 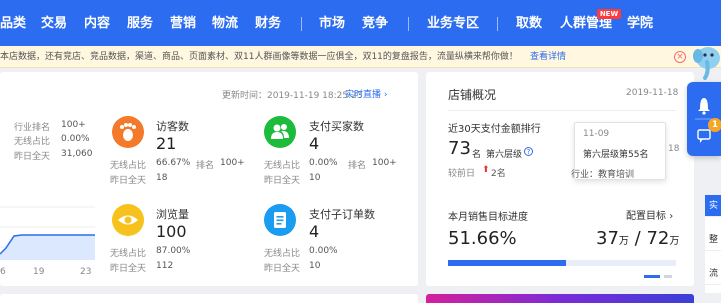 I want to click on notification-badge: 1, so click(x=714, y=125).